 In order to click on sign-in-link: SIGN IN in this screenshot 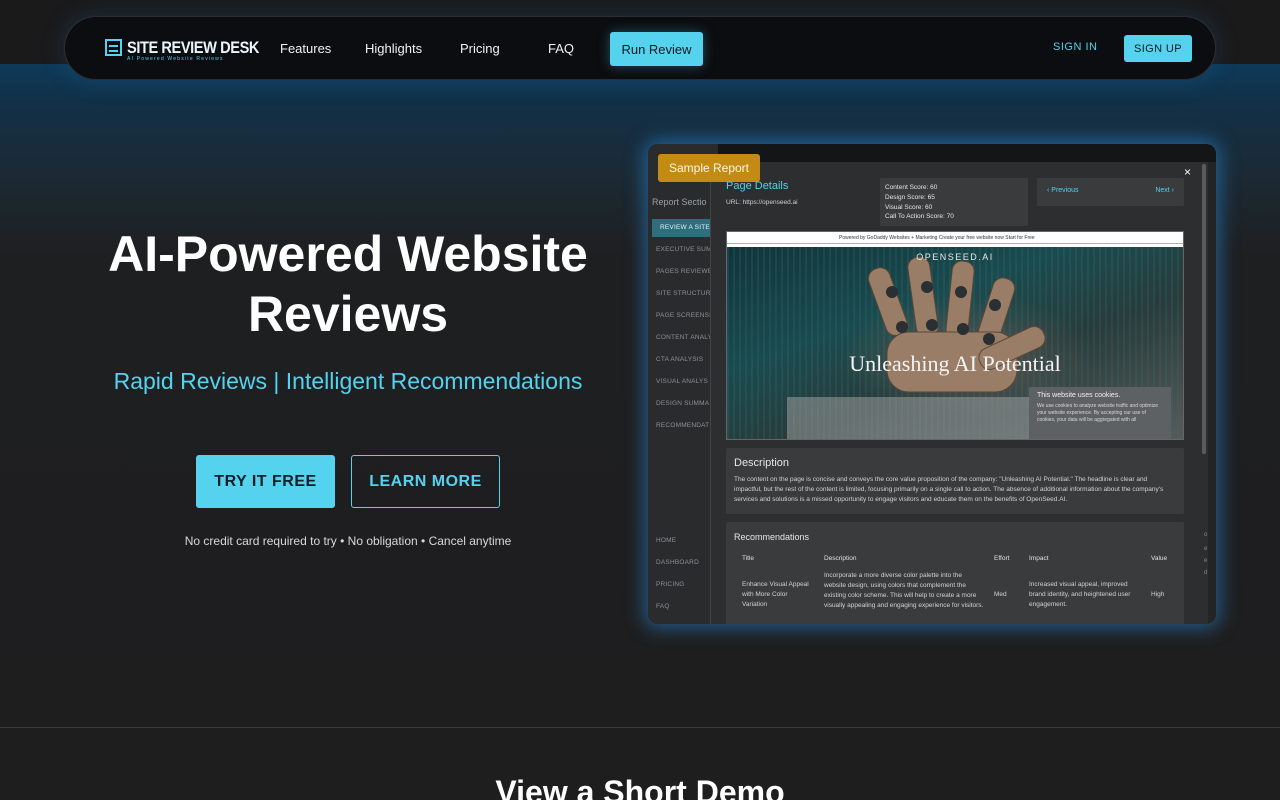, I will do `click(1075, 47)`.